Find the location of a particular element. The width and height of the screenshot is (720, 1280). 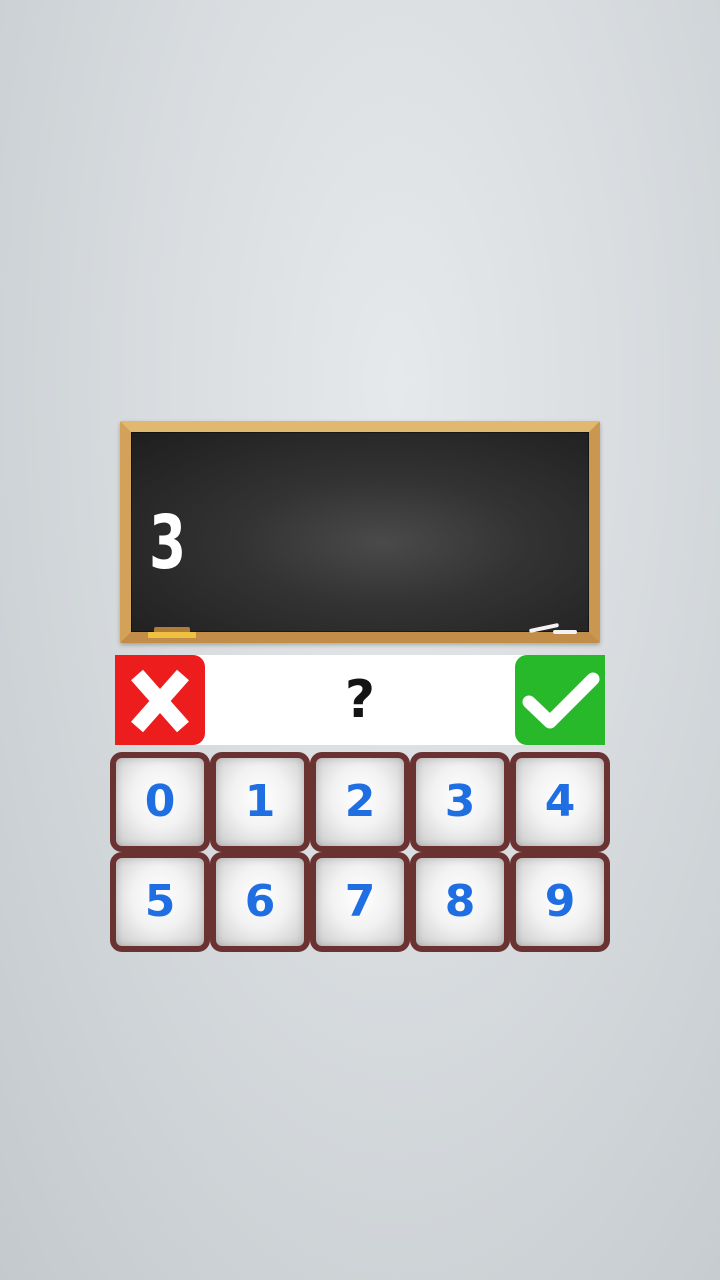

key-0: 0 is located at coordinates (160, 802).